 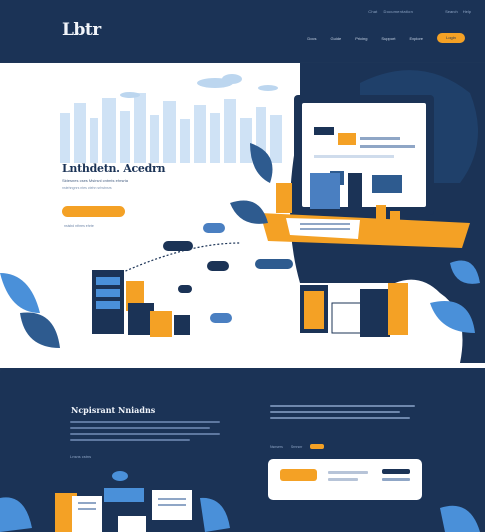 What do you see at coordinates (398, 11) in the screenshot?
I see `top-link-1: Documentation` at bounding box center [398, 11].